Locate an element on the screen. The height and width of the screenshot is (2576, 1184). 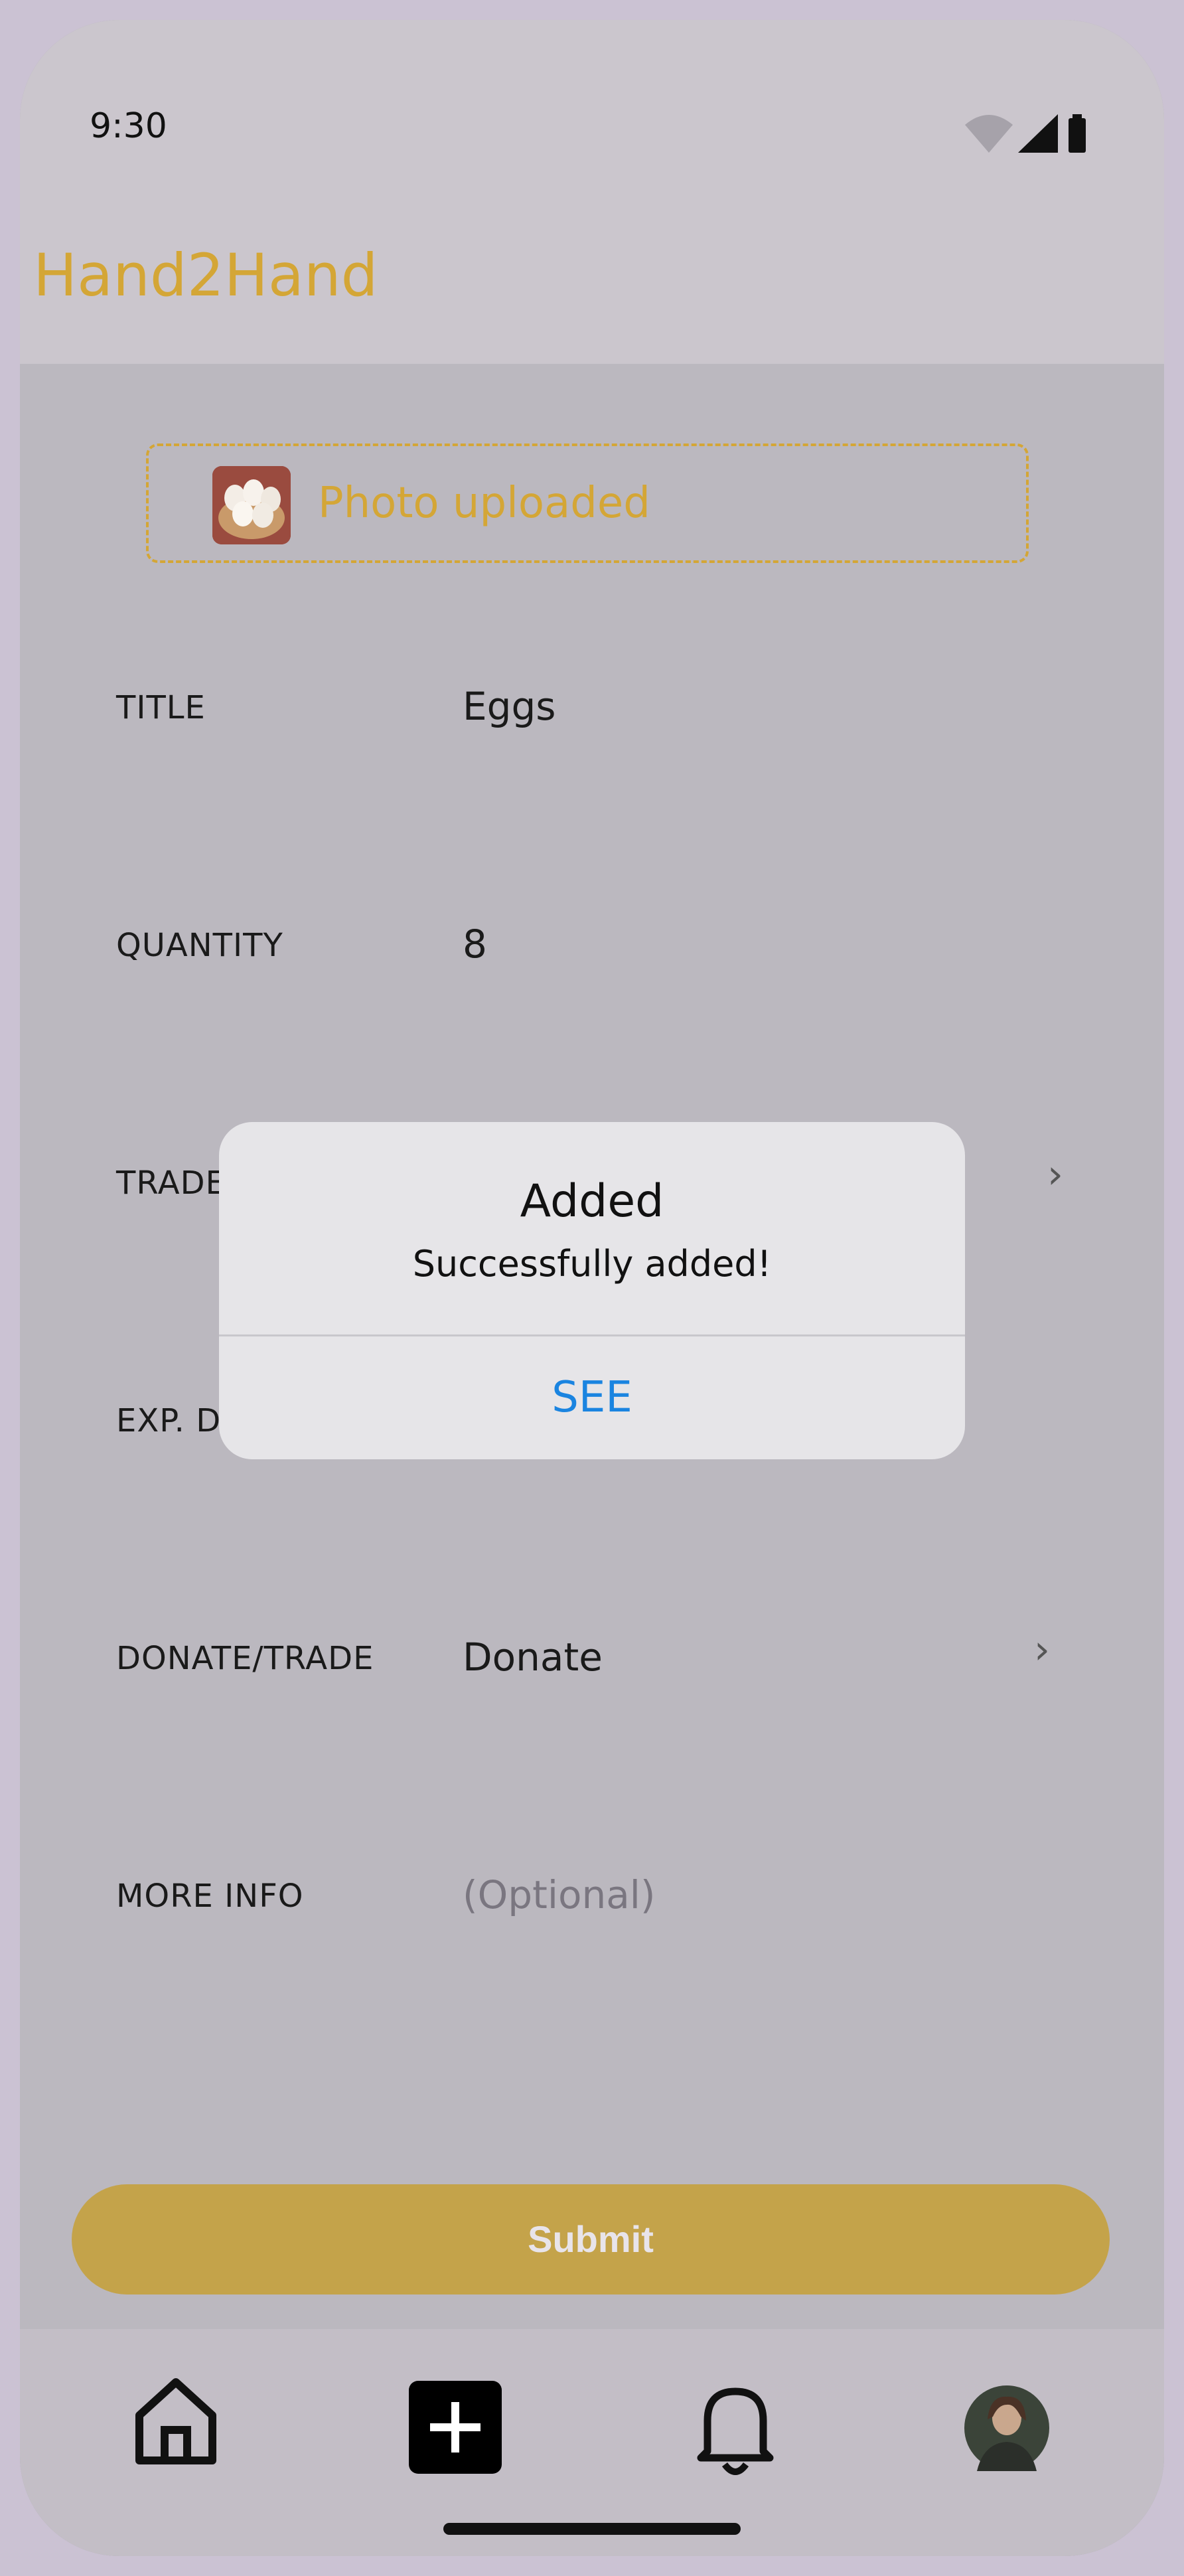
app-title: Hand2Hand is located at coordinates (206, 275).